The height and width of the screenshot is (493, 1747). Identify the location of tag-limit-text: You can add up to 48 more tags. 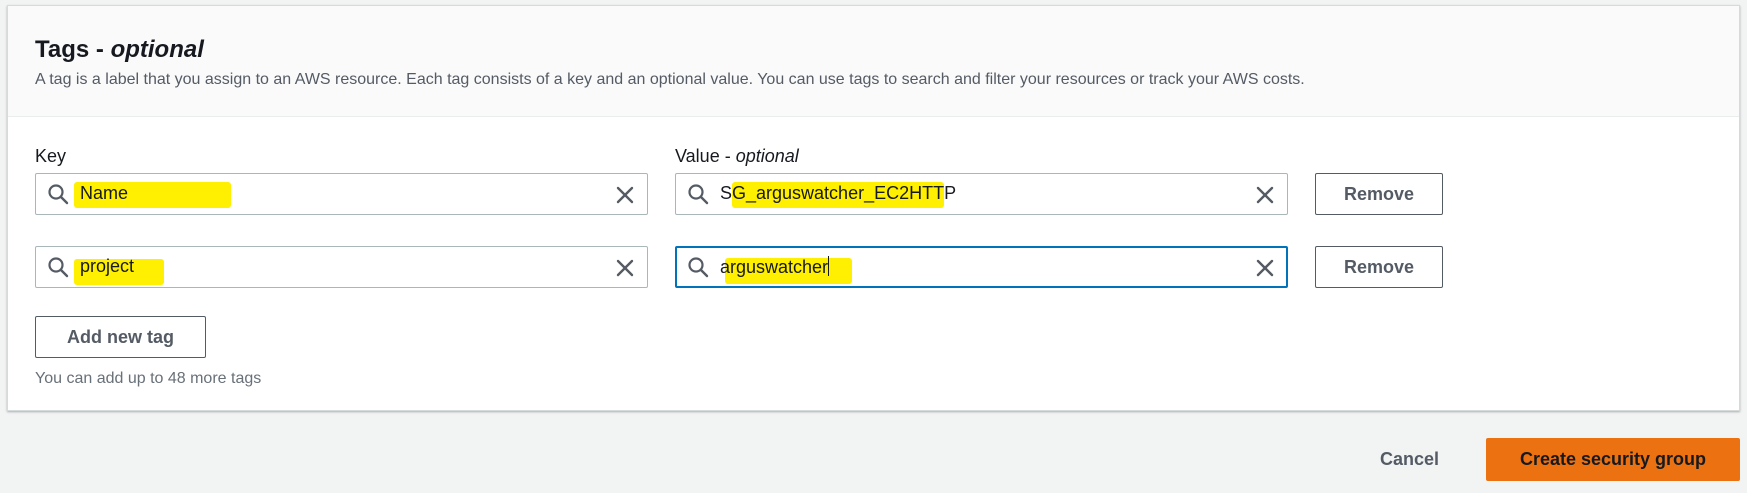
(148, 378).